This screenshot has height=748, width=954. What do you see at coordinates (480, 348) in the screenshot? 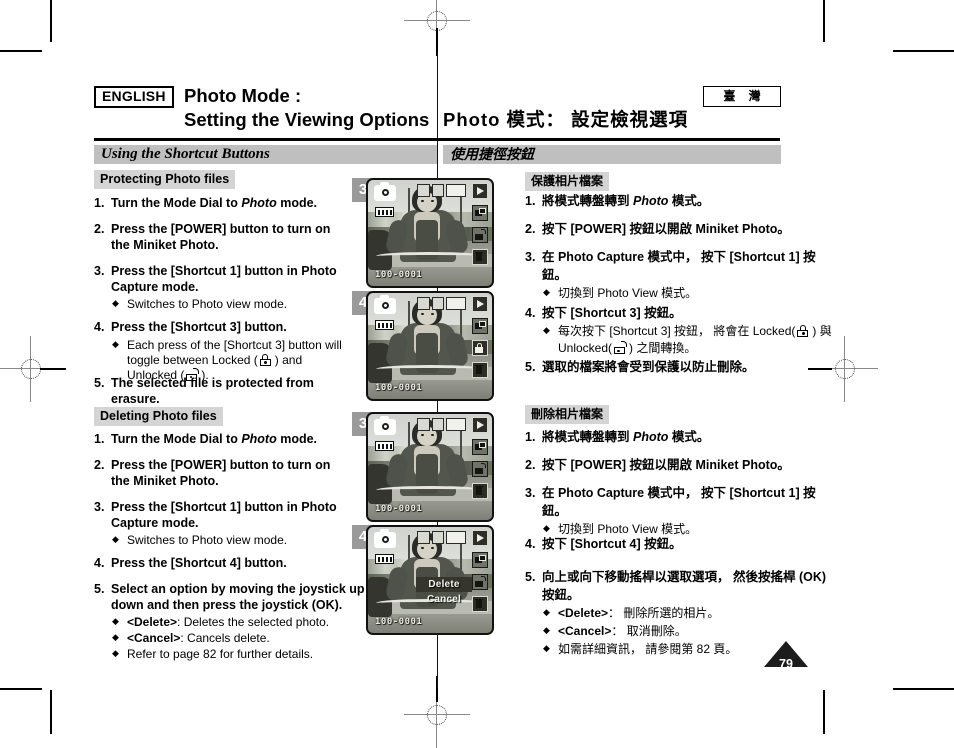
I see `shortcut3-lock-icon` at bounding box center [480, 348].